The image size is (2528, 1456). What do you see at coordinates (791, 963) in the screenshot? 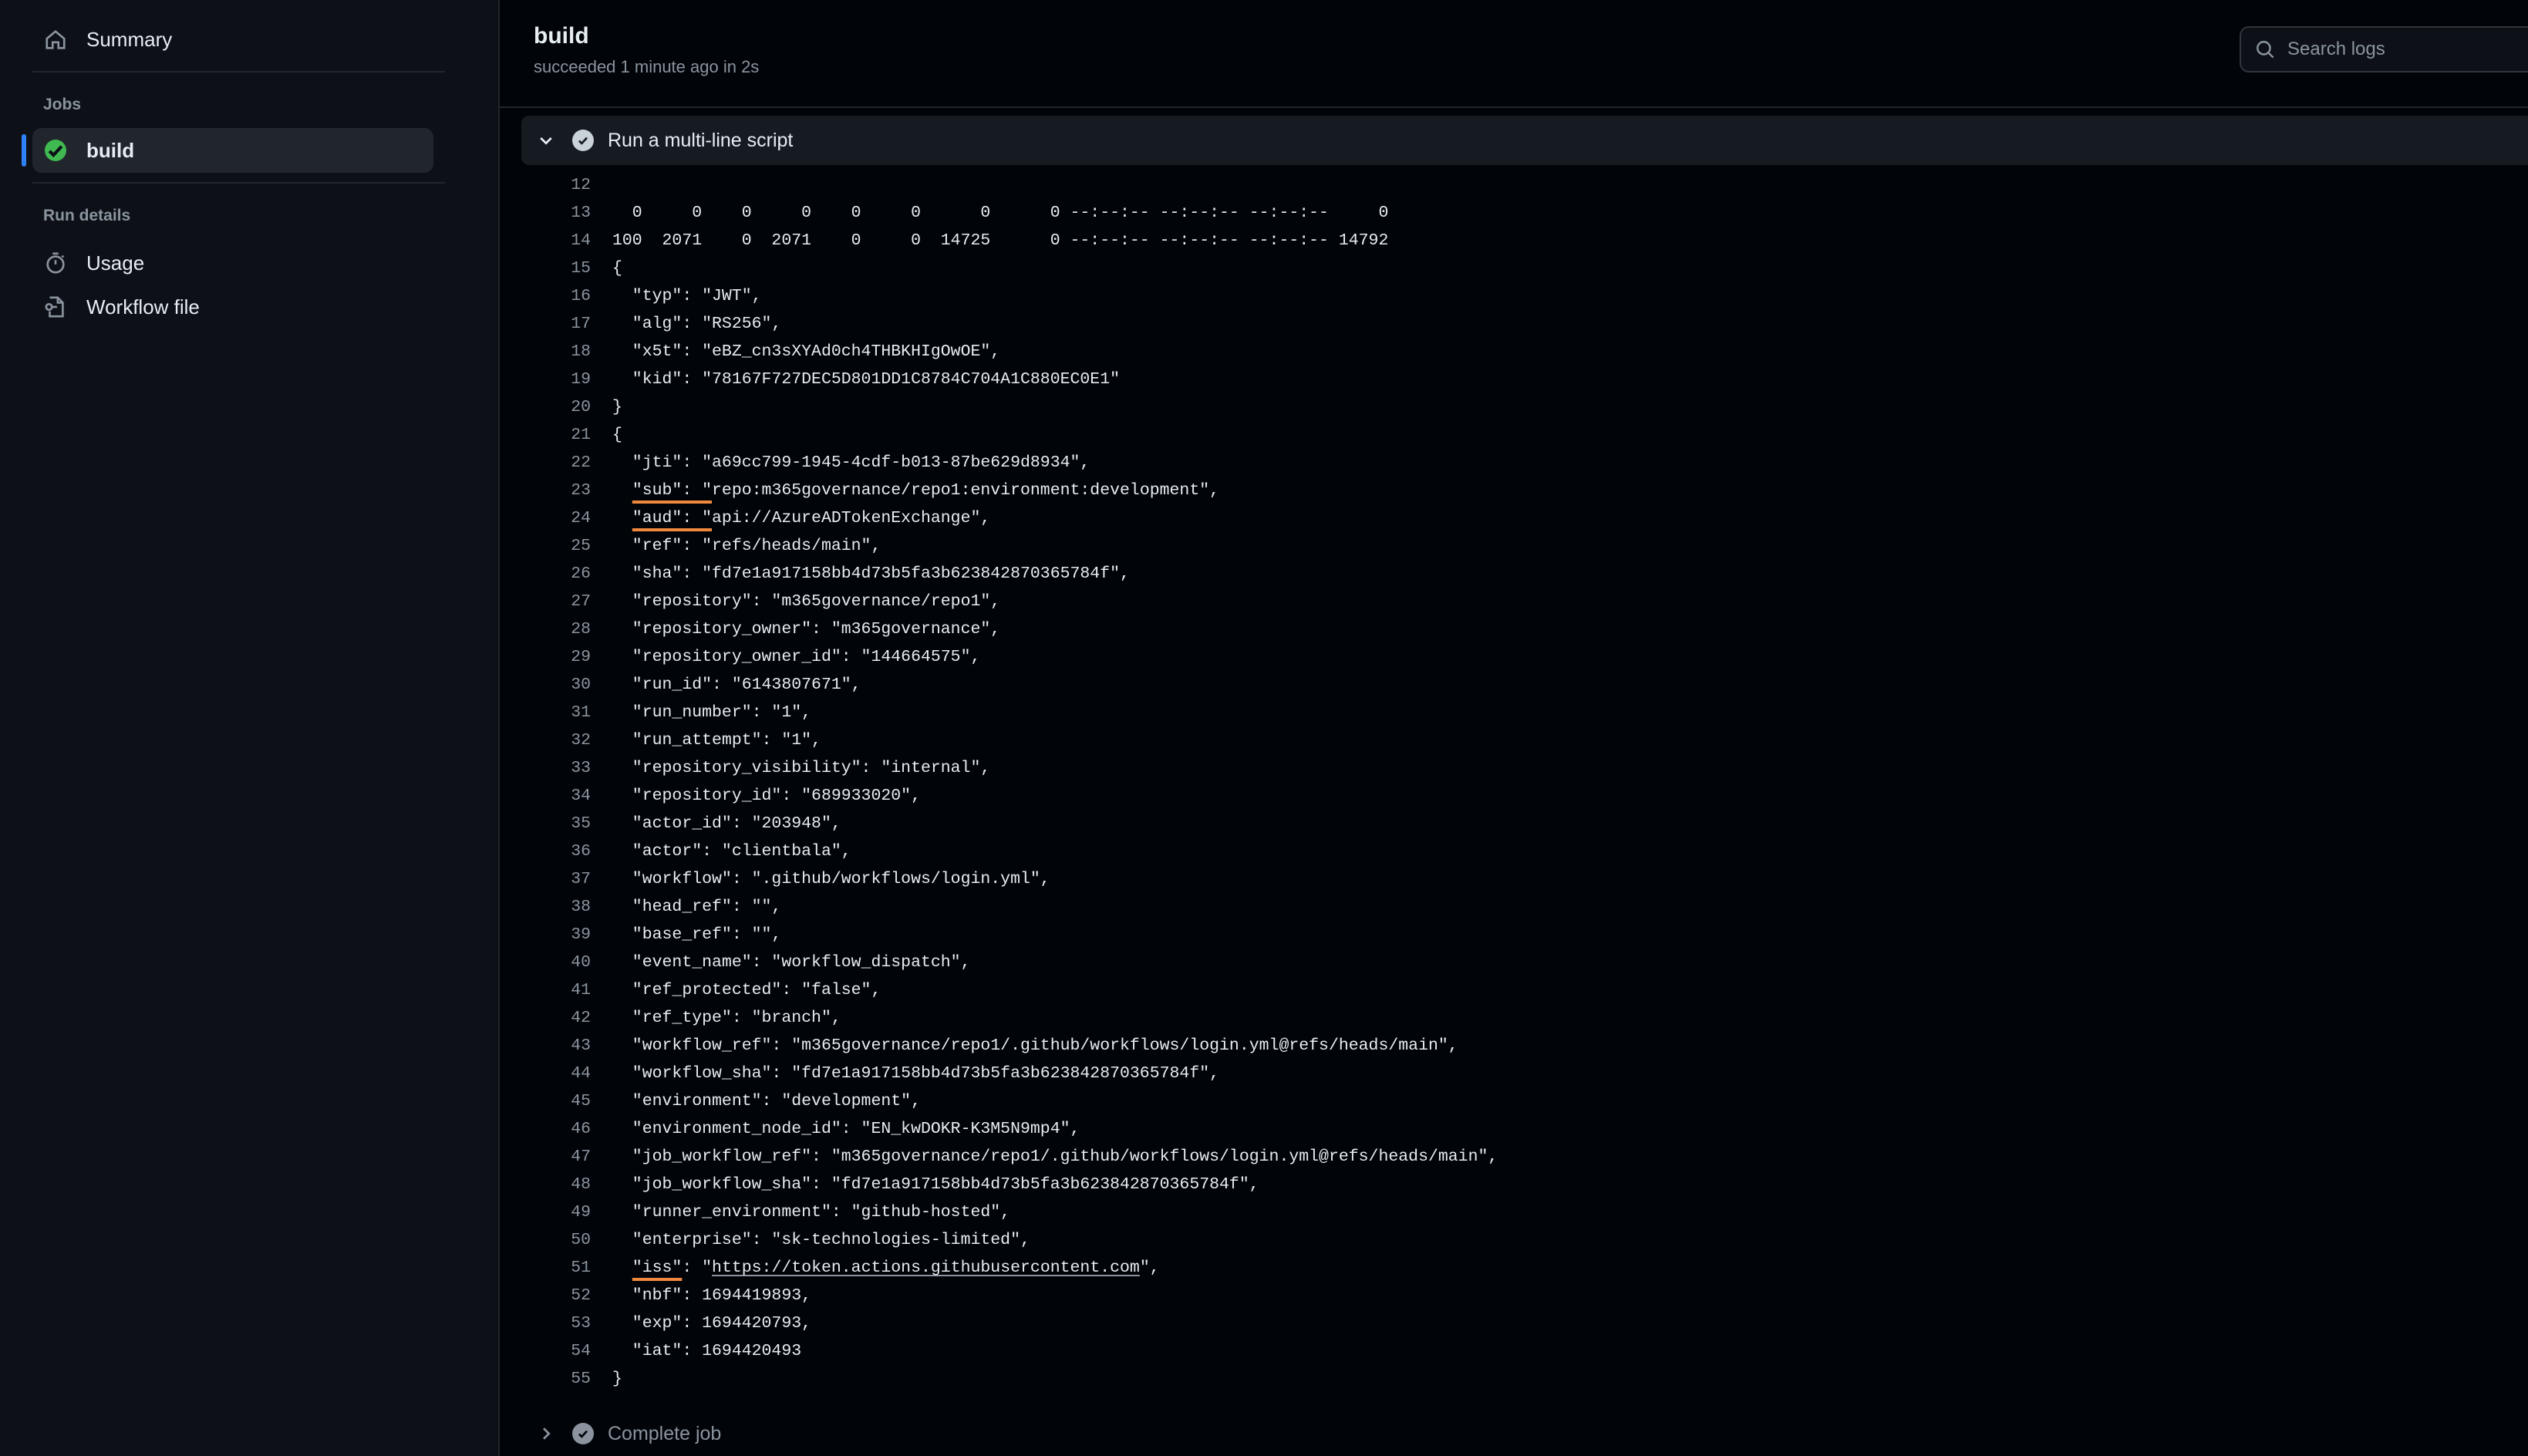
I see `log-segment: "event_name": "workflow_dispatch",` at bounding box center [791, 963].